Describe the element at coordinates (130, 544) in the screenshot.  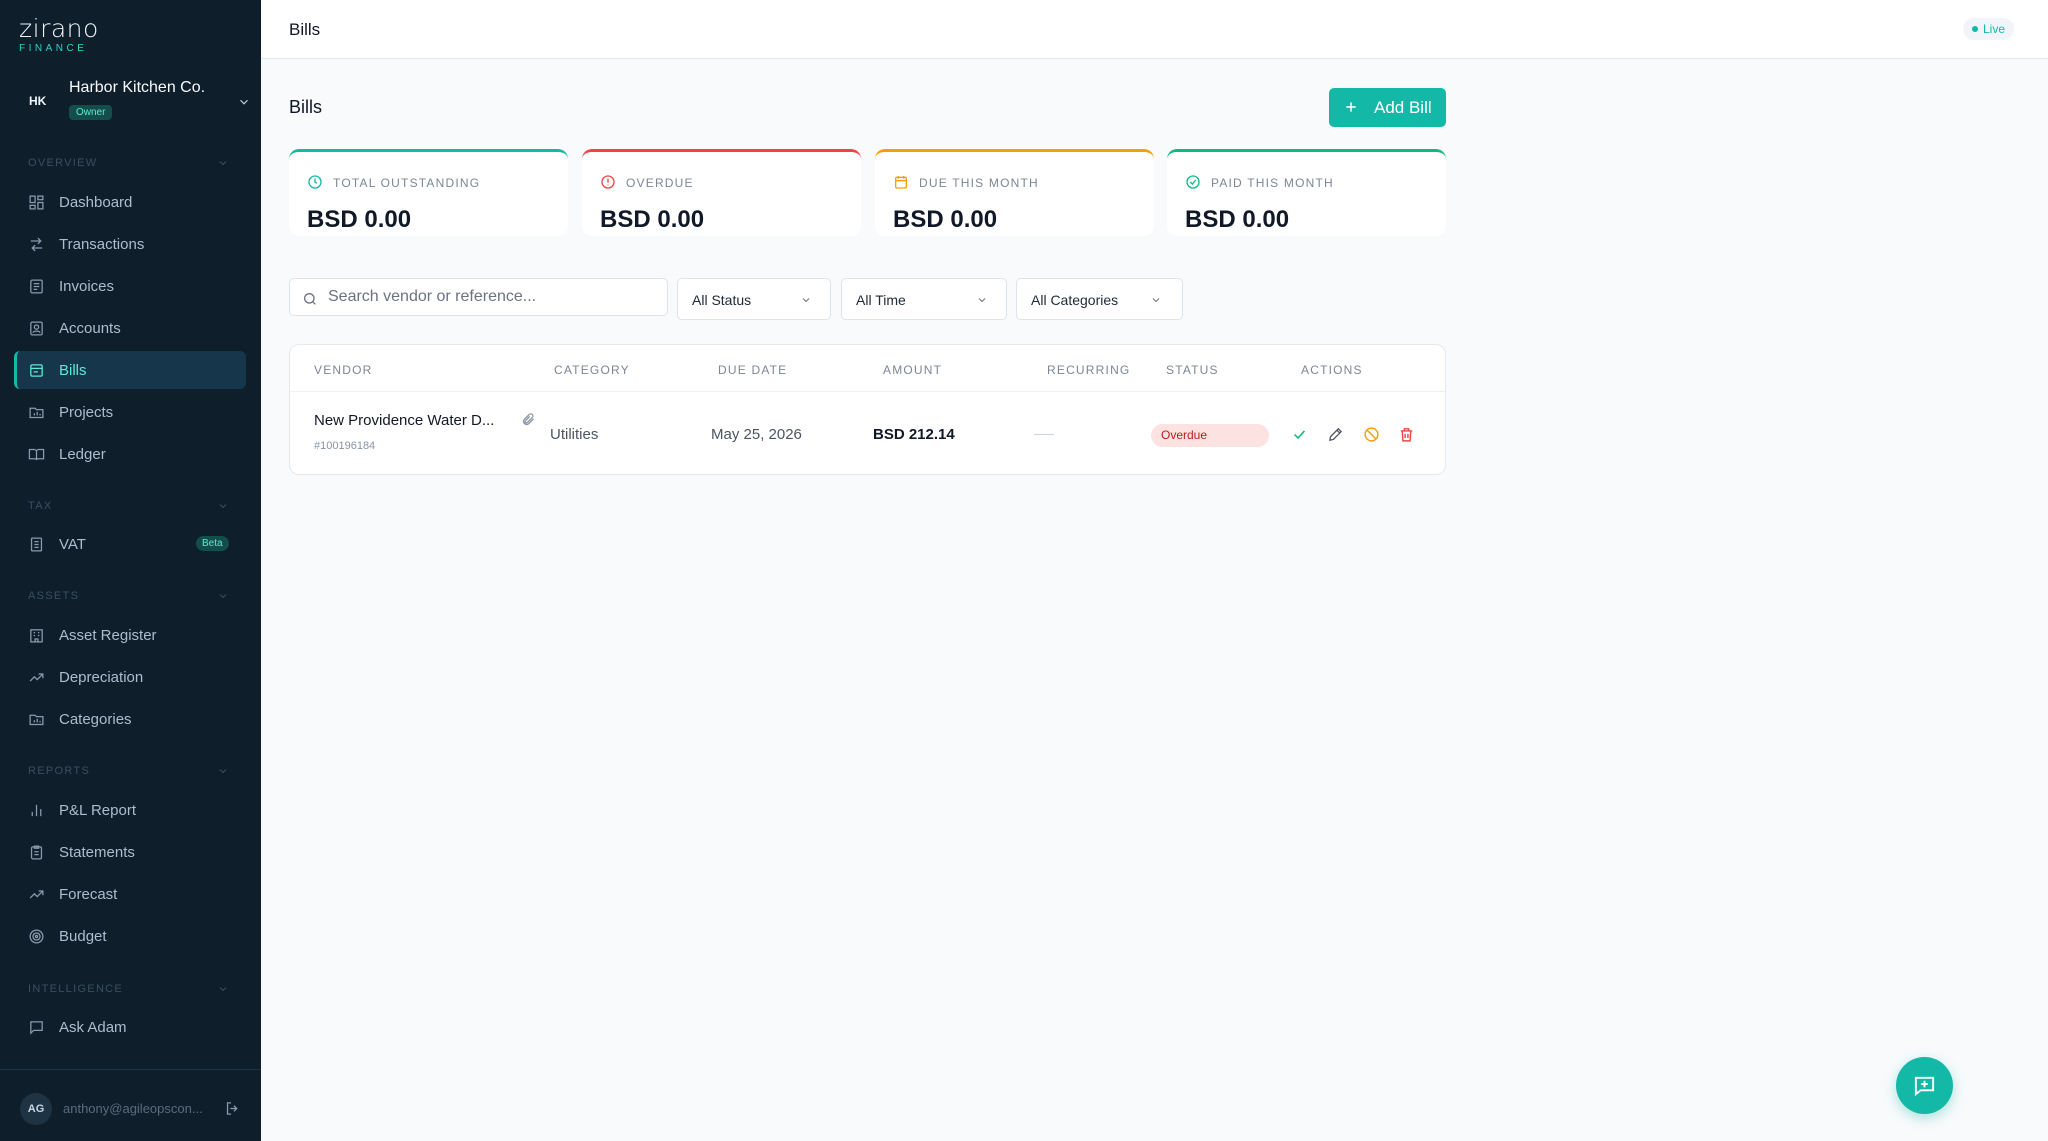
I see `sidebar-item-vat: VAT Beta` at that location.